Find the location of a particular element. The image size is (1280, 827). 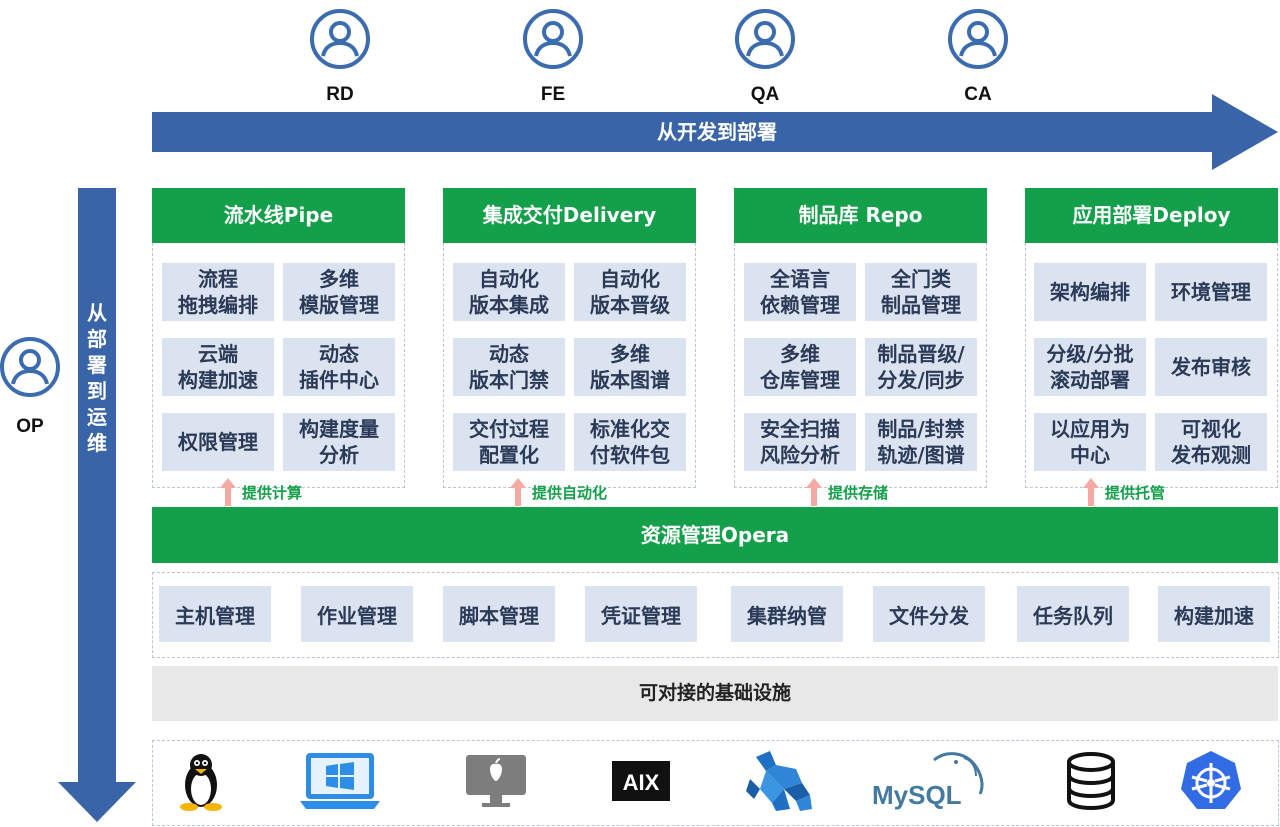

resource-cell: 凭证管理 is located at coordinates (641, 614).